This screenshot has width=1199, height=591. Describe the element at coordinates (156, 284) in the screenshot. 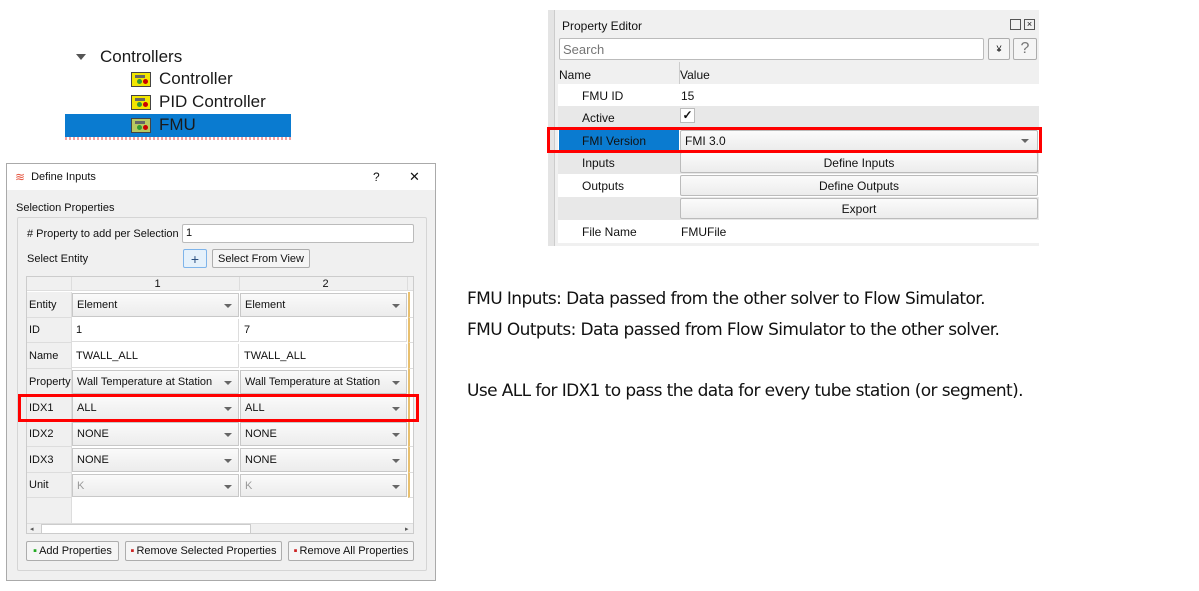

I see `column-header: 1` at that location.